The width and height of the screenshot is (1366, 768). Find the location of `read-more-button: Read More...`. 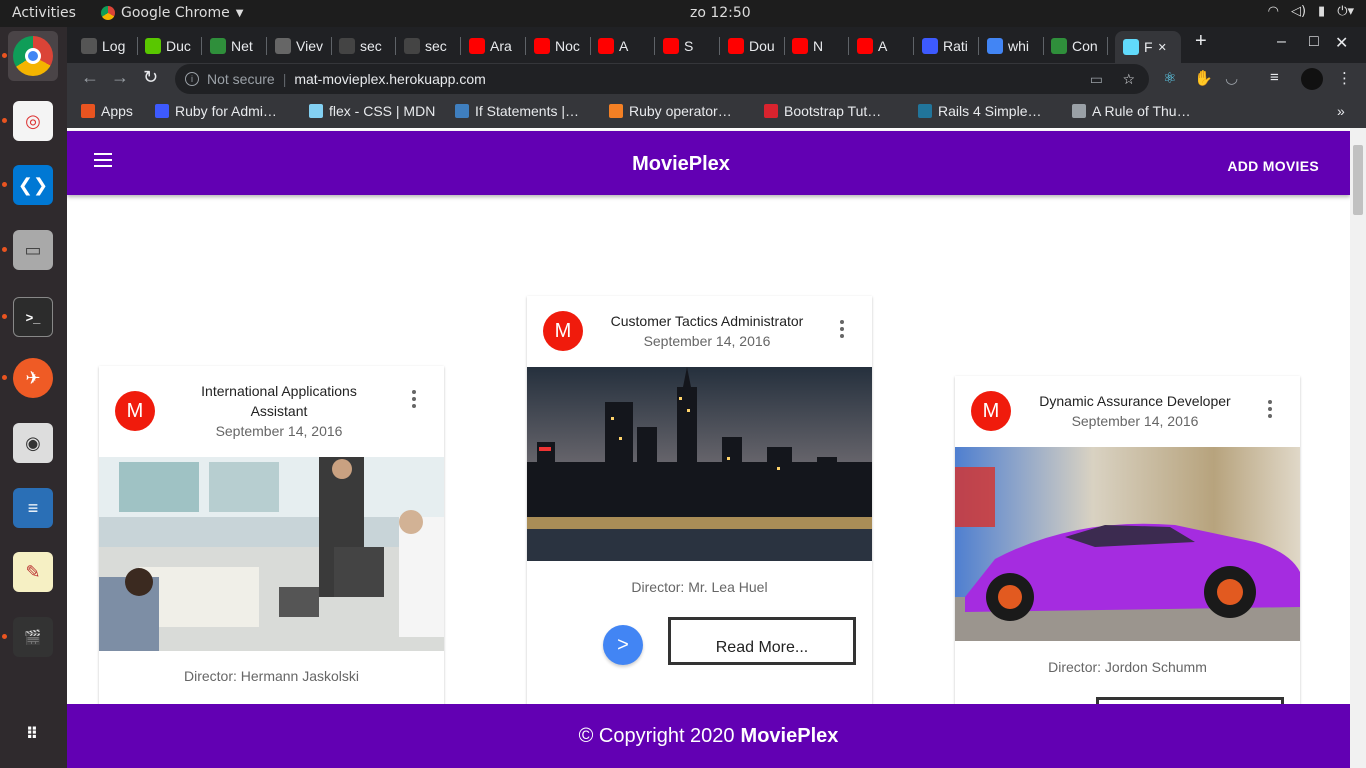

read-more-button: Read More... is located at coordinates (762, 641).